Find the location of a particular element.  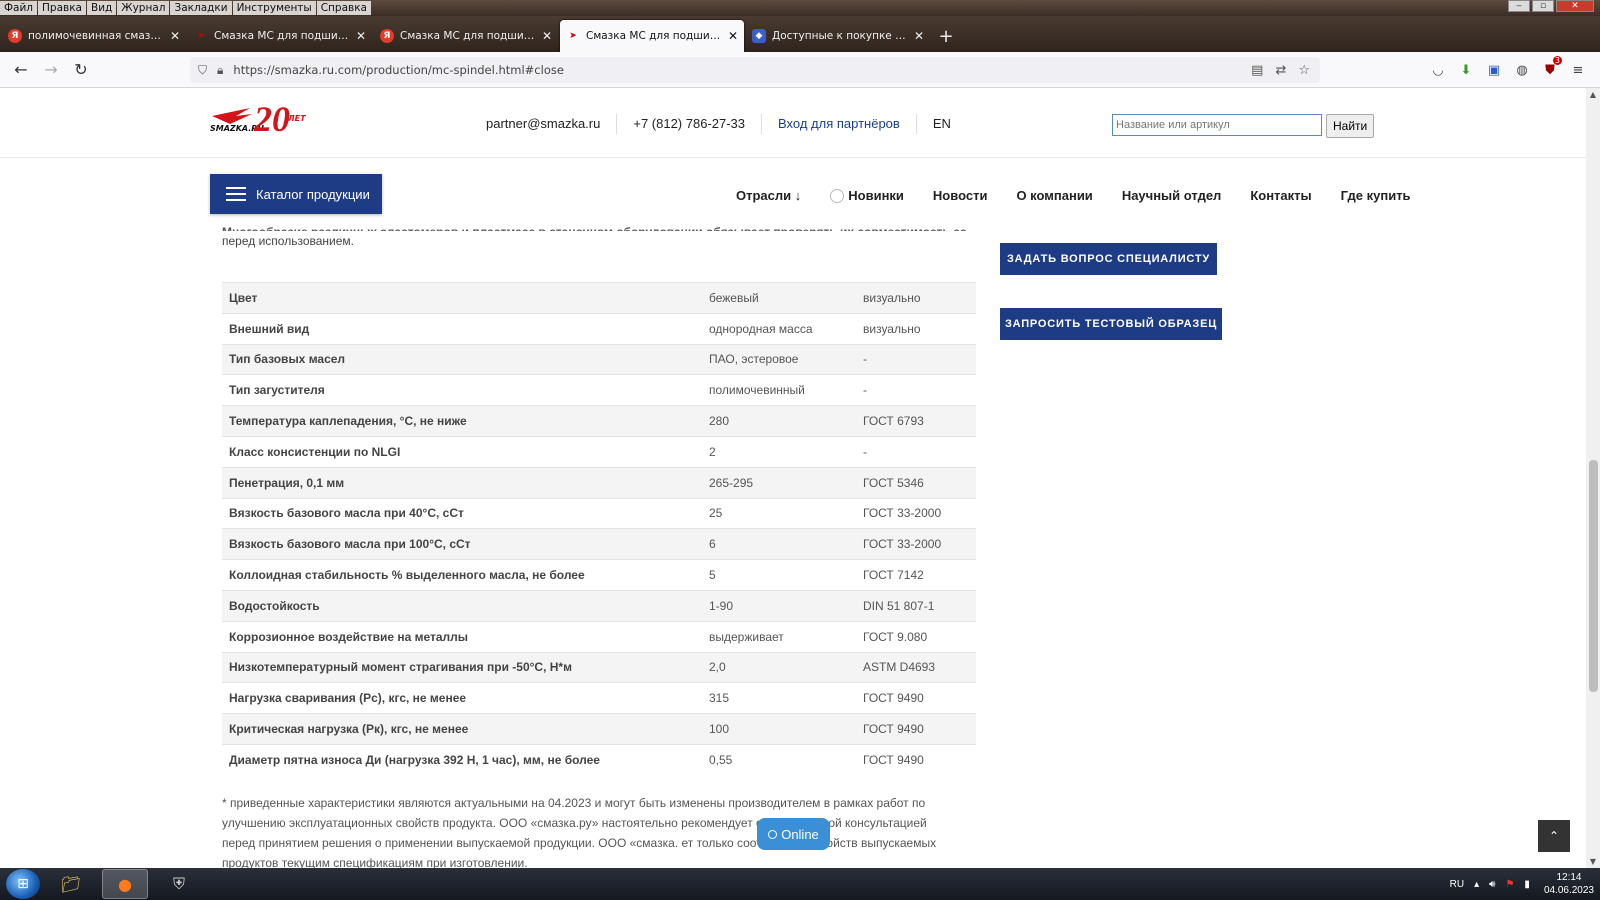

property-cell: Коррозионное воздействие на металлы is located at coordinates (462, 636).